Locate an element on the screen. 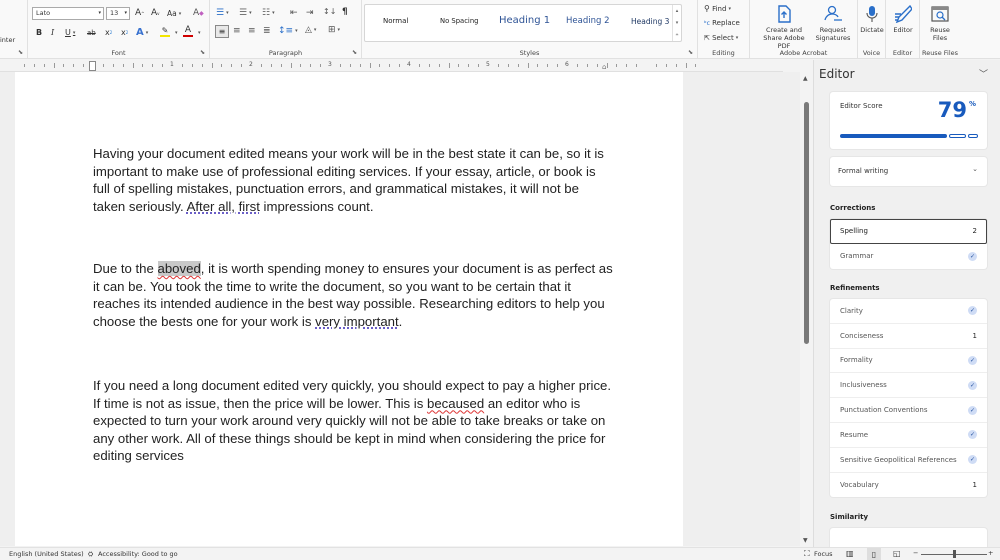 This screenshot has height=560, width=1000. zoom-in-button: + is located at coordinates (990, 553).